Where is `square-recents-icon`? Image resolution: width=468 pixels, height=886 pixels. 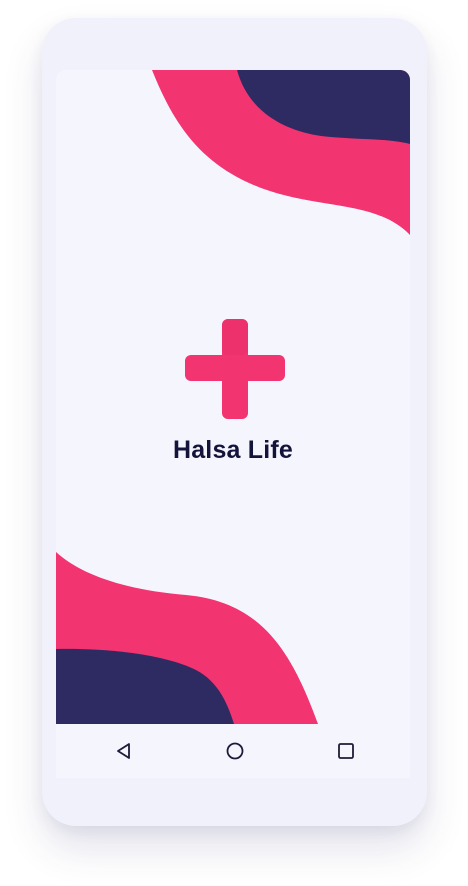 square-recents-icon is located at coordinates (346, 751).